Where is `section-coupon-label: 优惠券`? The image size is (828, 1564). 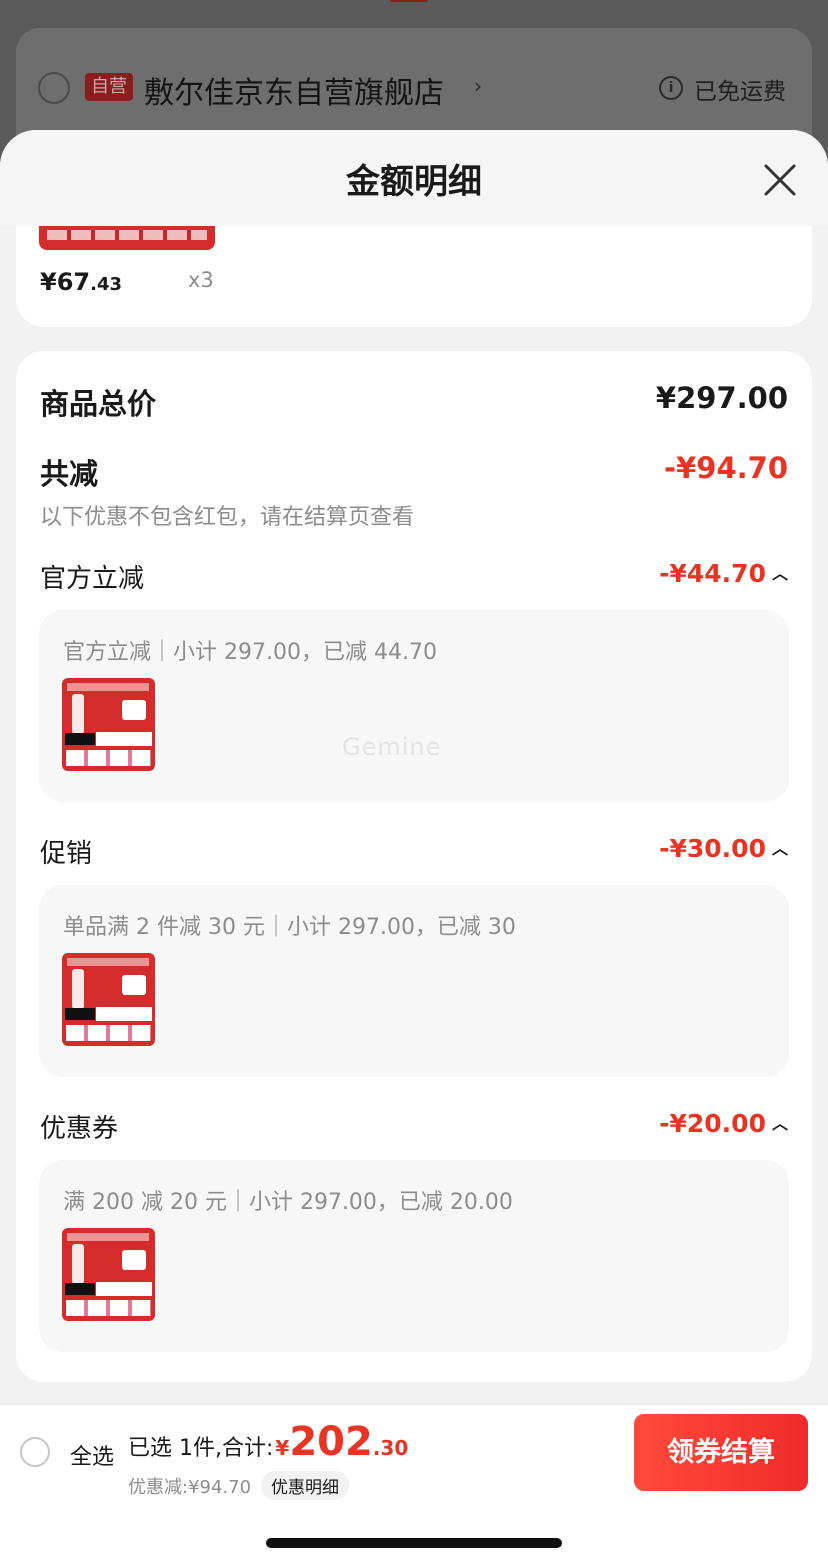 section-coupon-label: 优惠券 is located at coordinates (79, 1129).